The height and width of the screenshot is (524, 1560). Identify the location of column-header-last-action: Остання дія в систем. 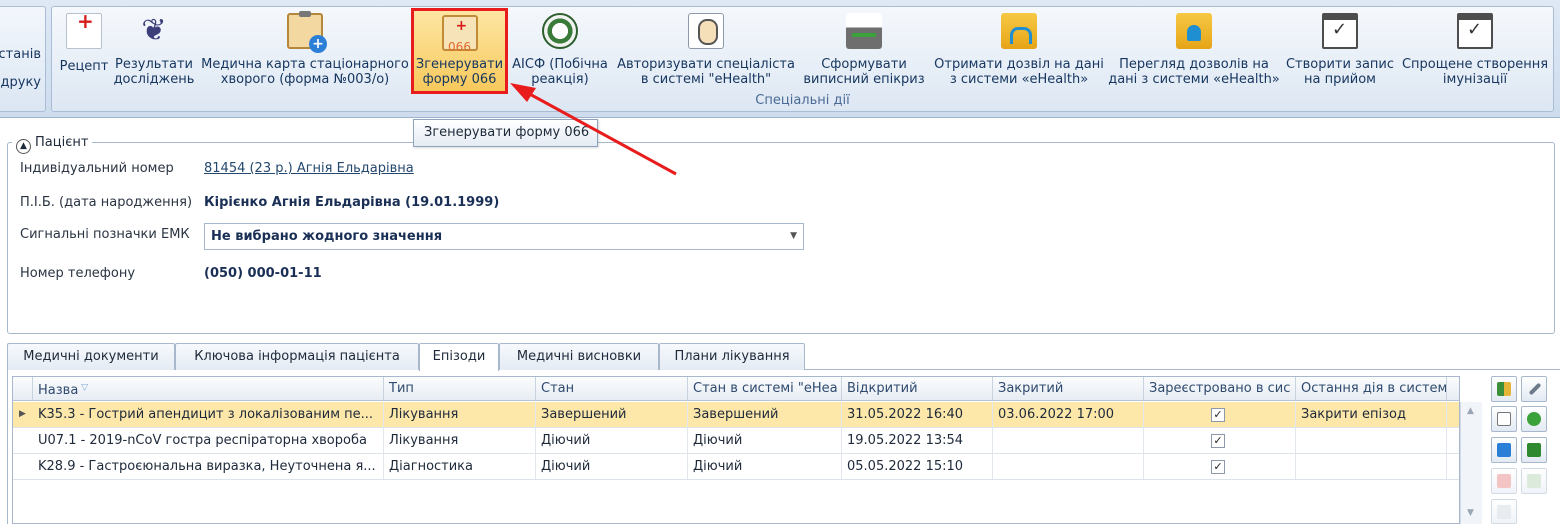
(1371, 389).